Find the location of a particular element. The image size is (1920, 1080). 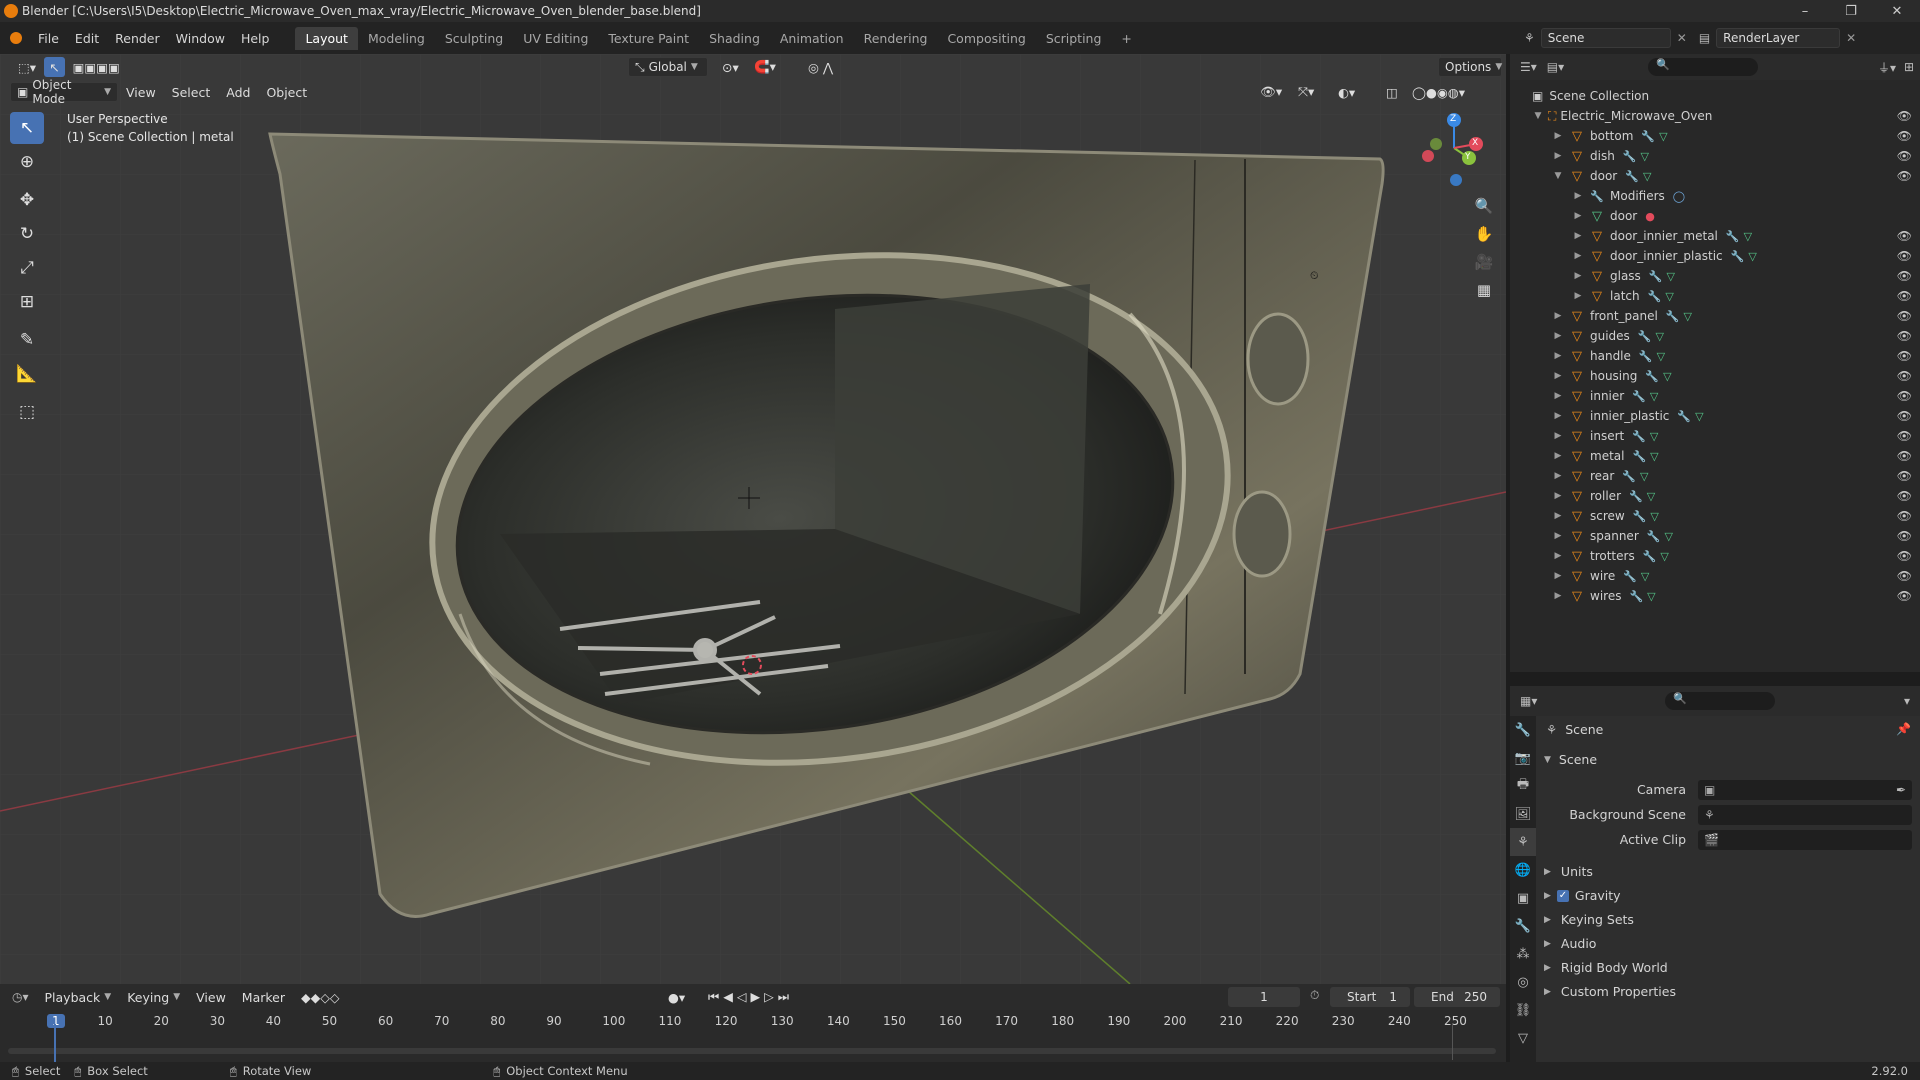

view-layer-tab-icon: 🖼 is located at coordinates (1523, 814).